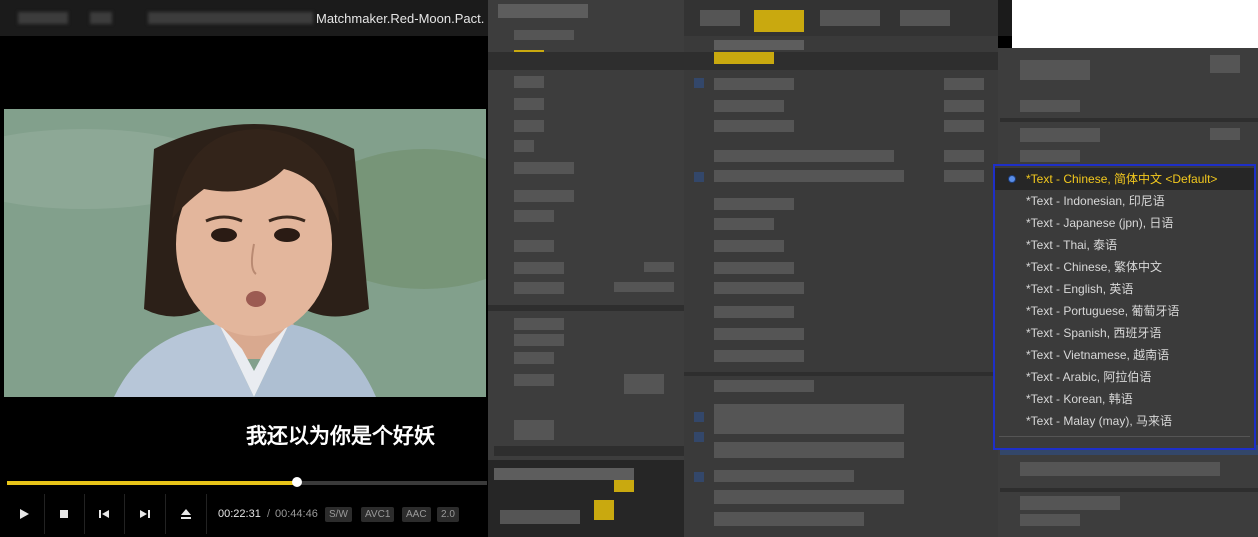 This screenshot has width=1258, height=537. What do you see at coordinates (338, 514) in the screenshot?
I see `subtitle-renderer-badge: S/W` at bounding box center [338, 514].